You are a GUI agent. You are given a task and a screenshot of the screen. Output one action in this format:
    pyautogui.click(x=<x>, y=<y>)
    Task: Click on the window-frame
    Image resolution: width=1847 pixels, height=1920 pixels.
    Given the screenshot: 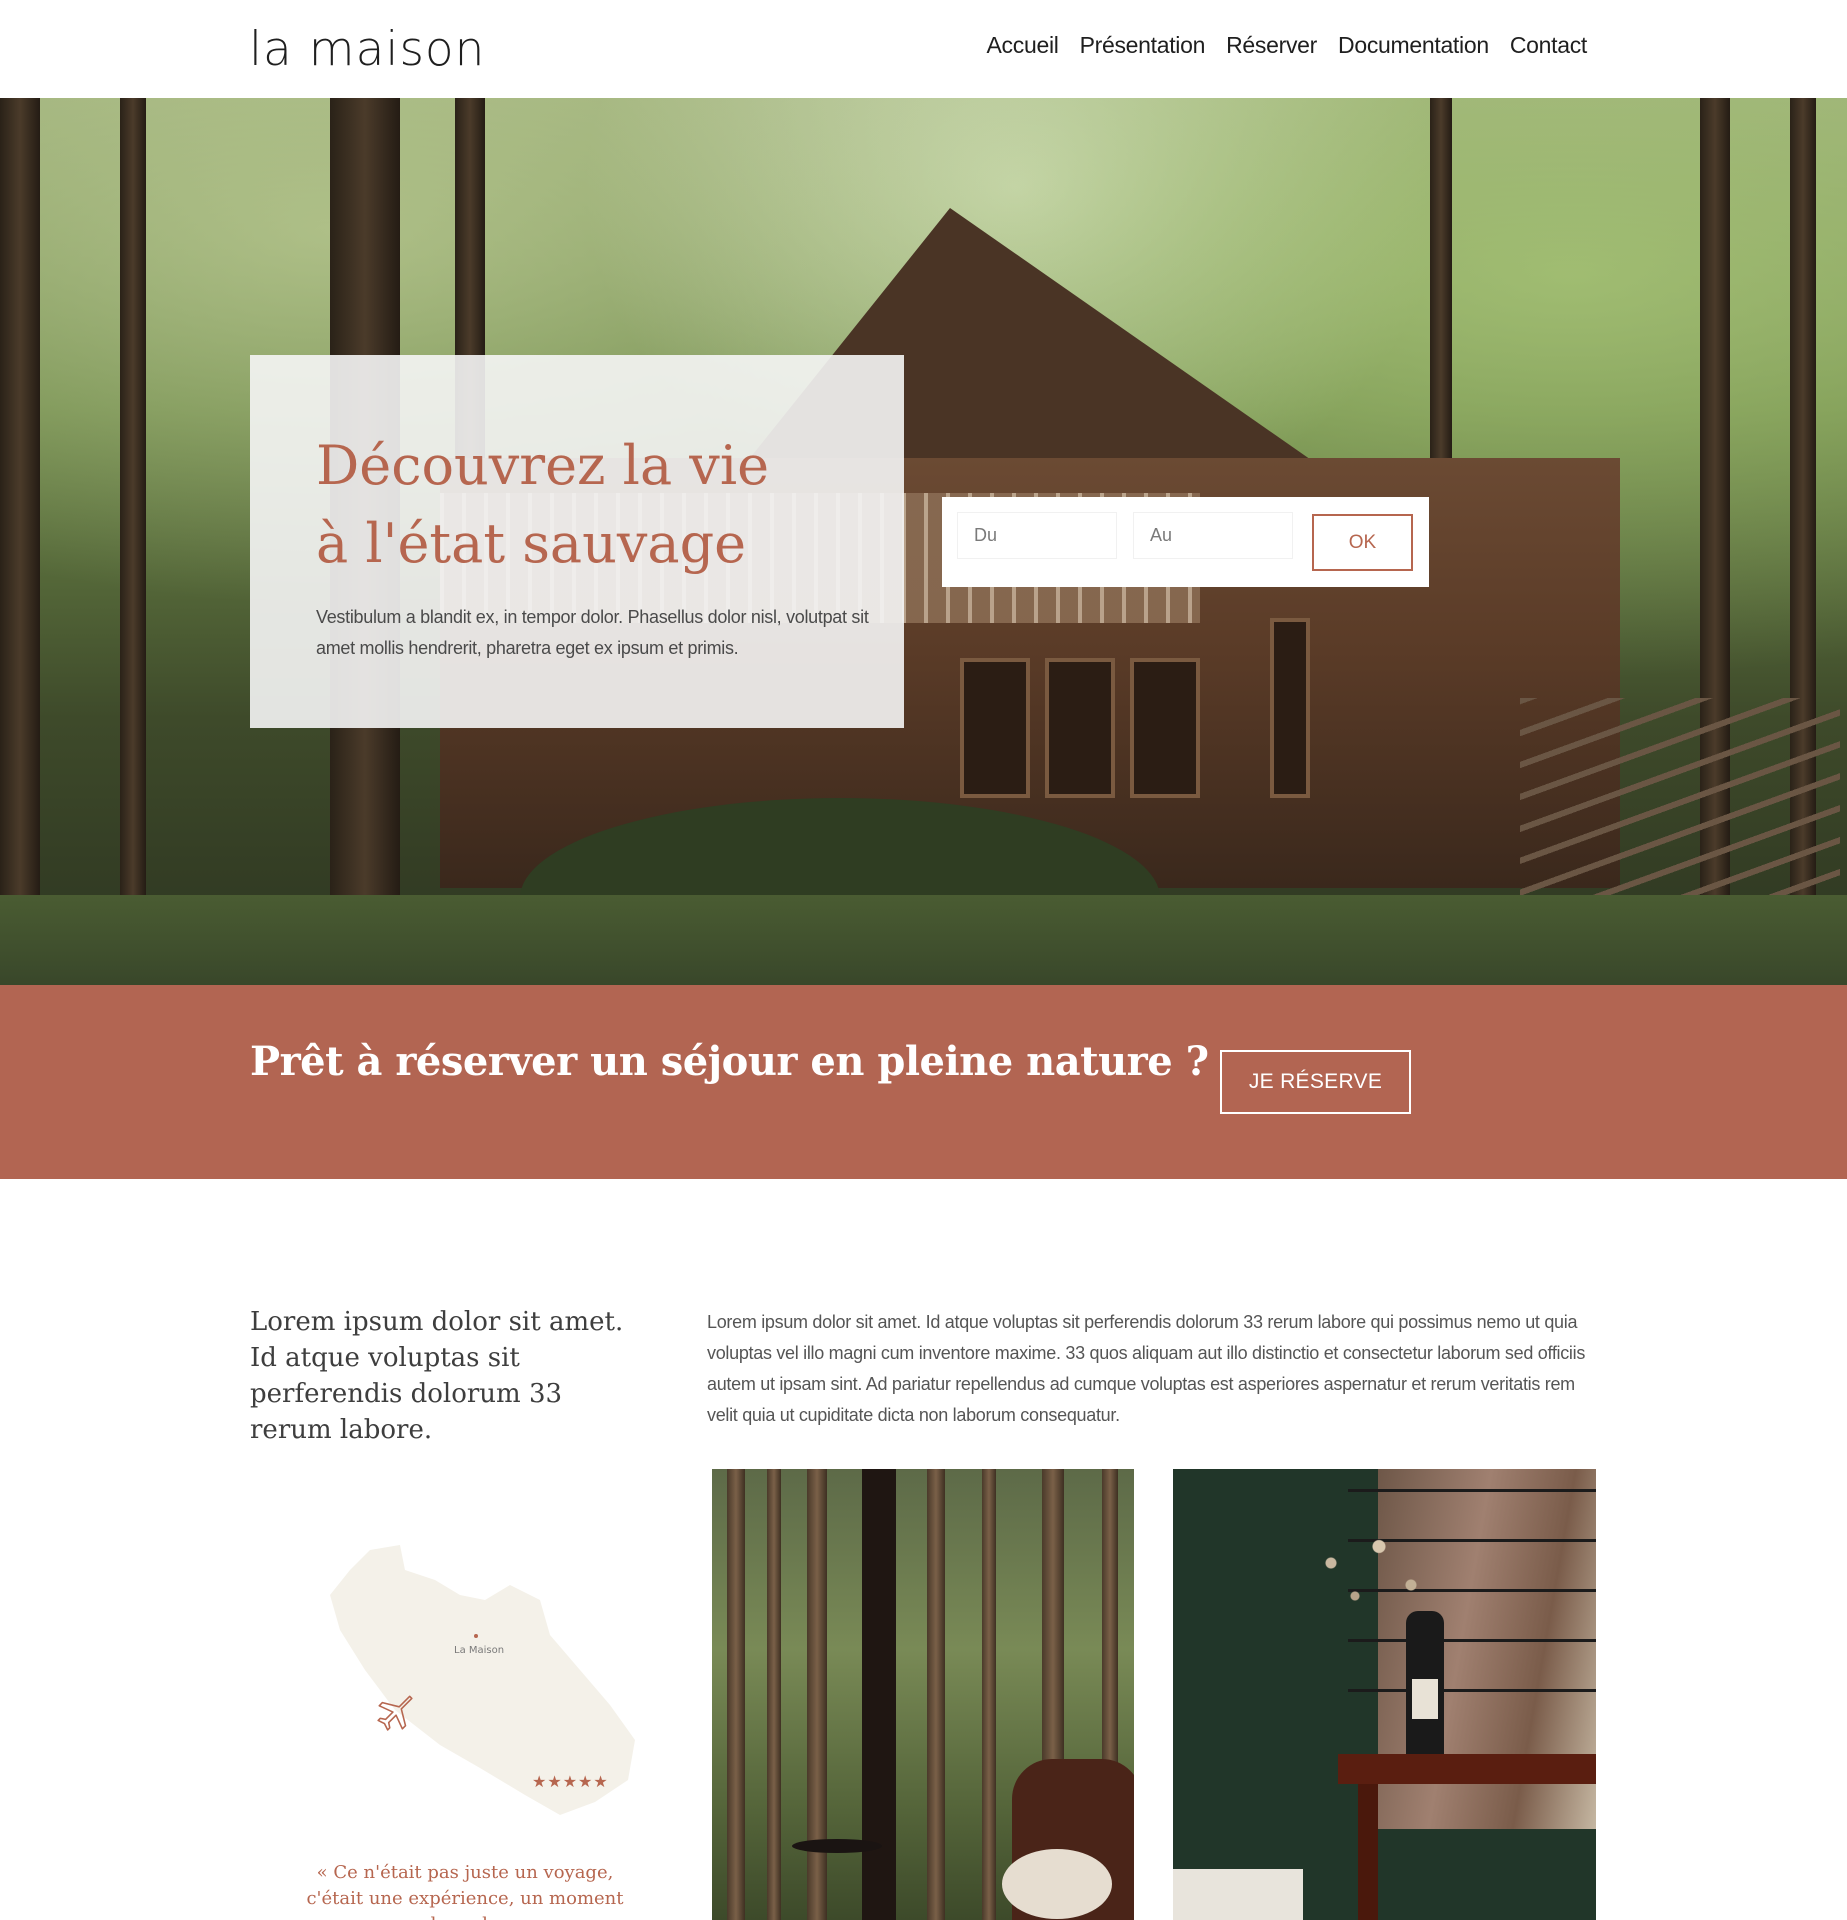 What is the action you would take?
    pyautogui.click(x=879, y=1694)
    